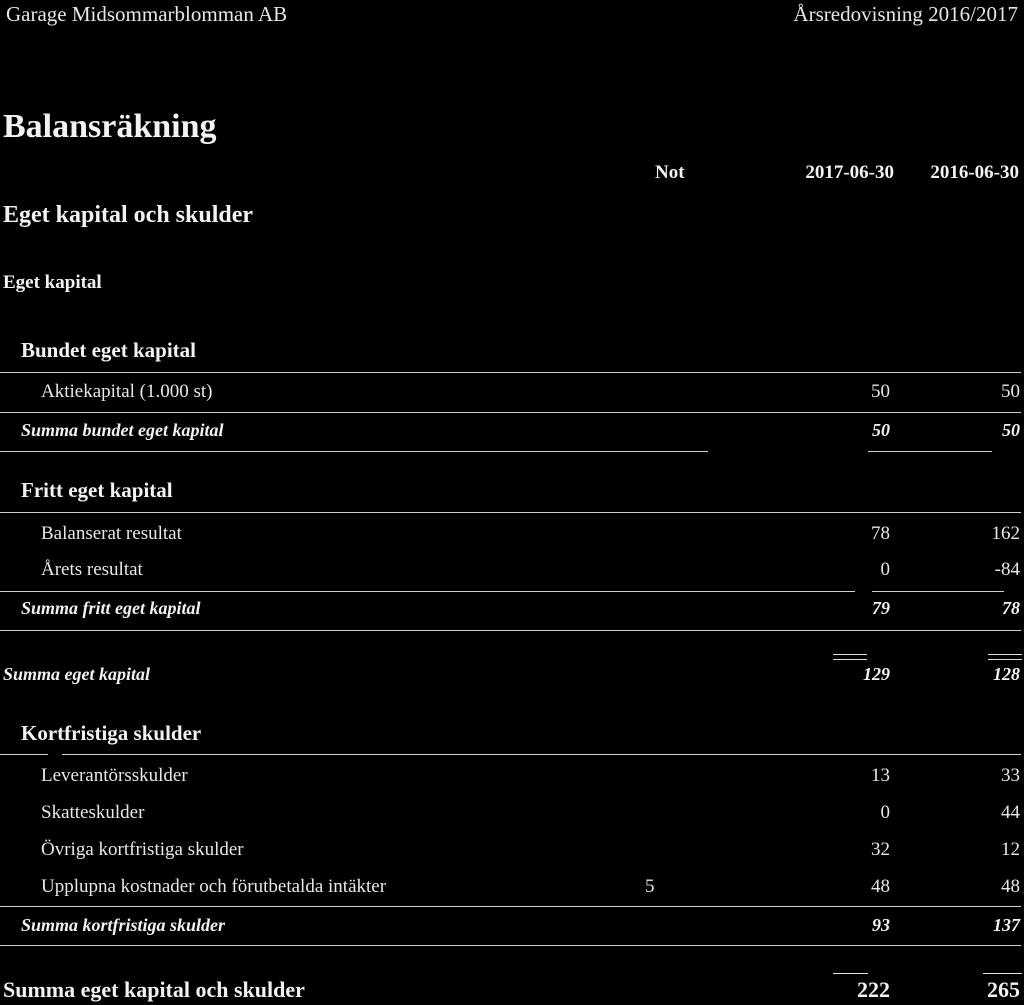 The height and width of the screenshot is (1005, 1024). What do you see at coordinates (92, 569) in the screenshot?
I see `row-label: Årets resultat` at bounding box center [92, 569].